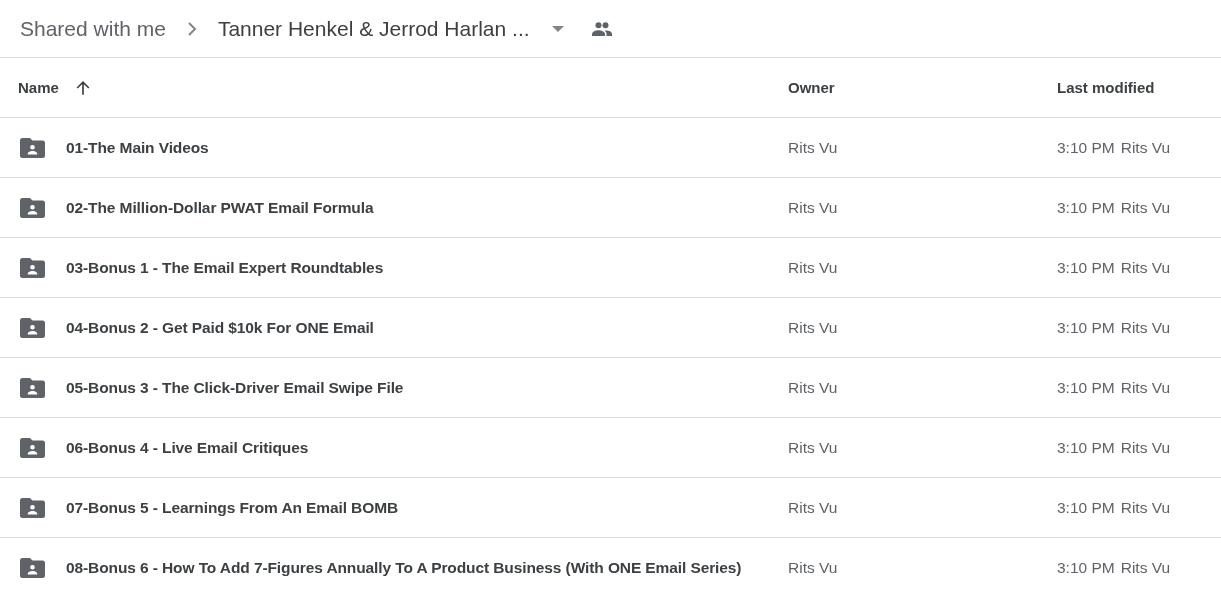  What do you see at coordinates (235, 387) in the screenshot?
I see `folder-name: 05-Bonus 3 - The Click-Driver Email Swipe File` at bounding box center [235, 387].